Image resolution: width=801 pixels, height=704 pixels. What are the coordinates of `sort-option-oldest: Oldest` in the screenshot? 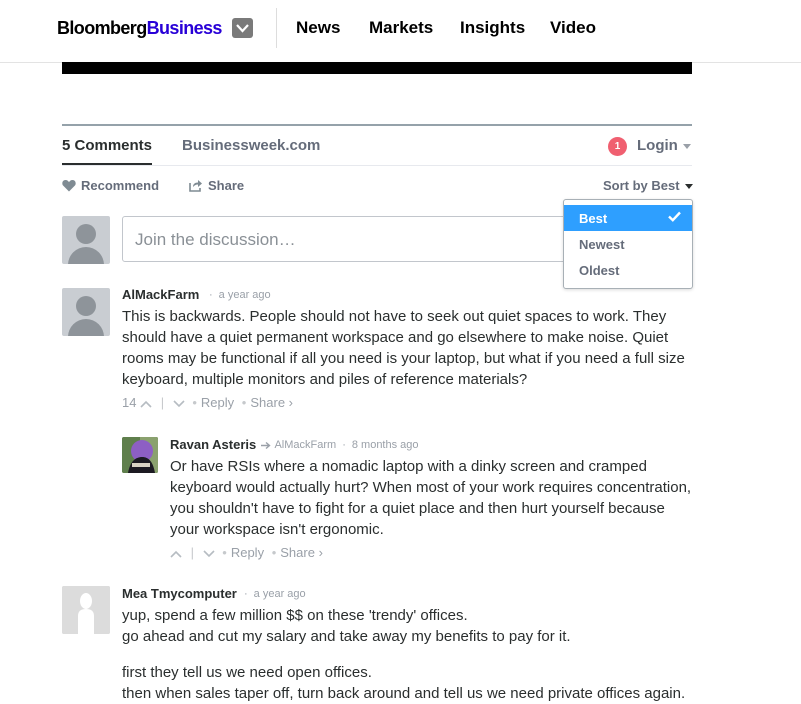 It's located at (628, 270).